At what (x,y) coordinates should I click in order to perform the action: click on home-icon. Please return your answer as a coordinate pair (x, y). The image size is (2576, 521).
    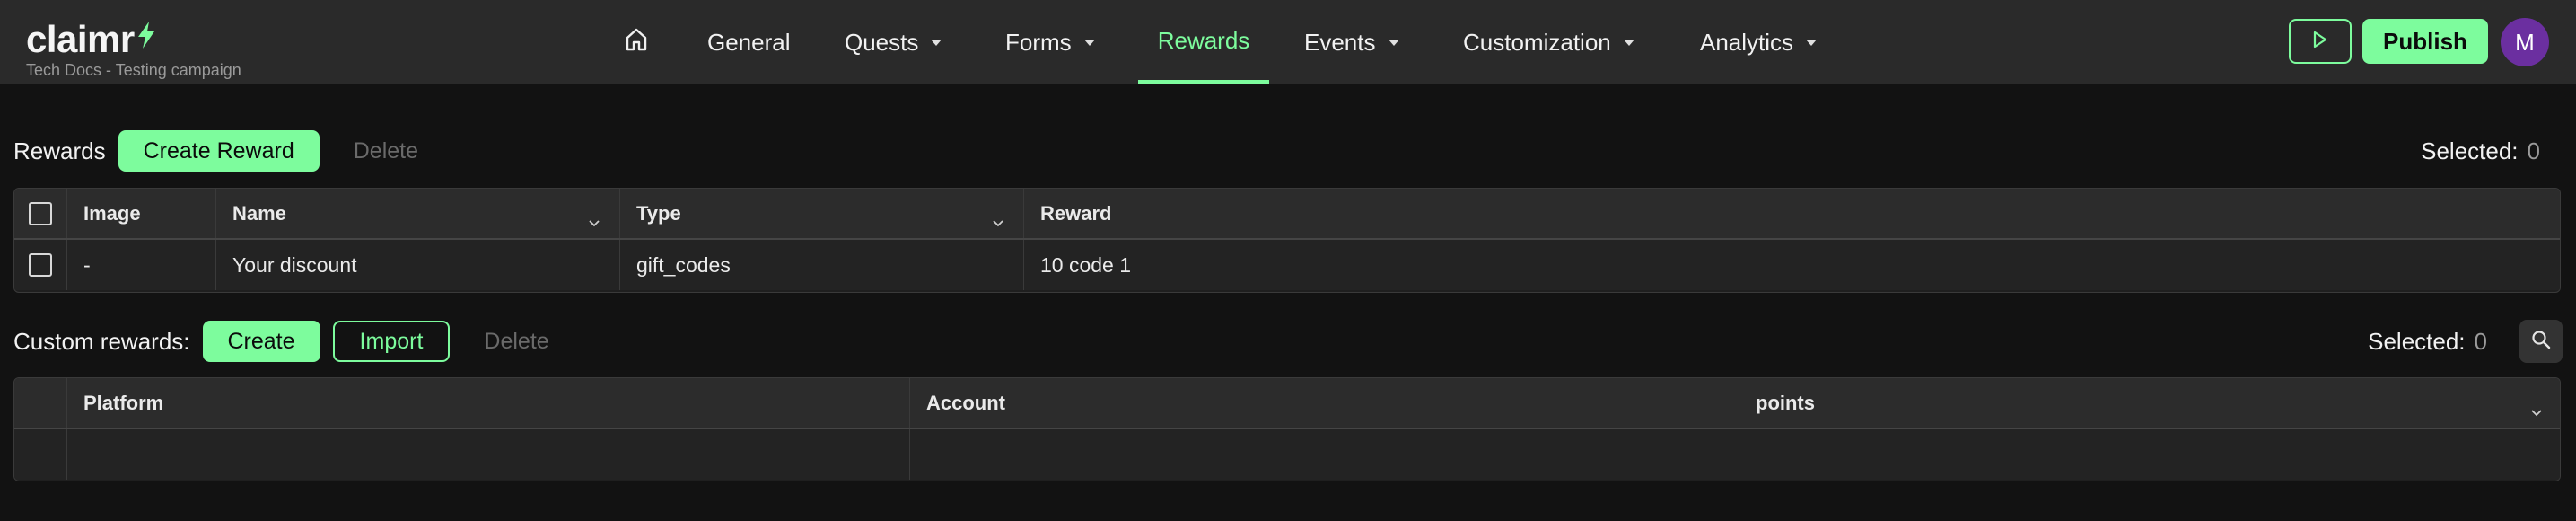
    Looking at the image, I should click on (636, 42).